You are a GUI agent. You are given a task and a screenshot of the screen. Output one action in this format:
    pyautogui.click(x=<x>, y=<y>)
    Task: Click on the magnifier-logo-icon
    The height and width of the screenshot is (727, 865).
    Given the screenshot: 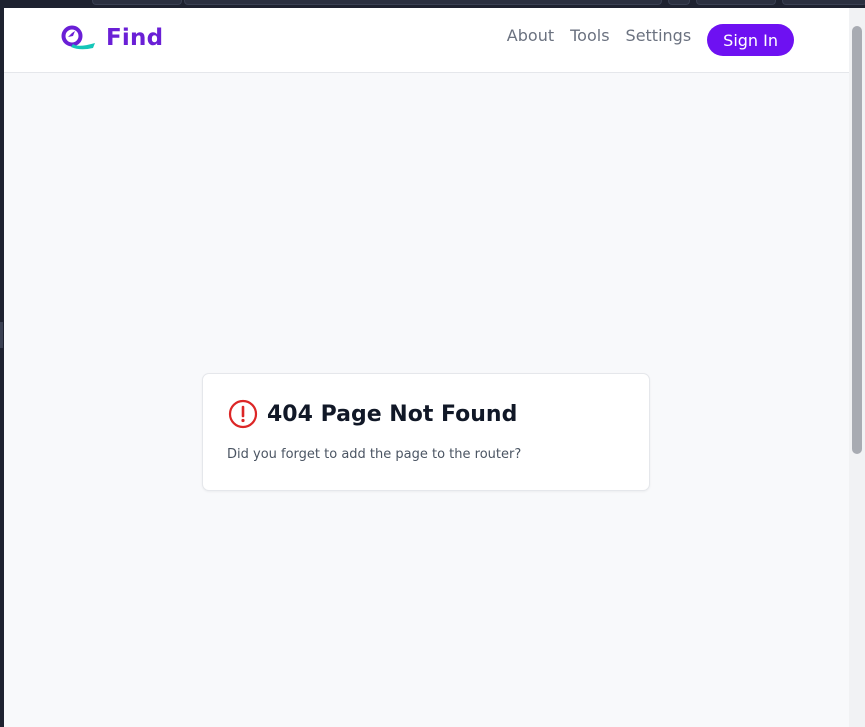 What is the action you would take?
    pyautogui.click(x=78, y=37)
    